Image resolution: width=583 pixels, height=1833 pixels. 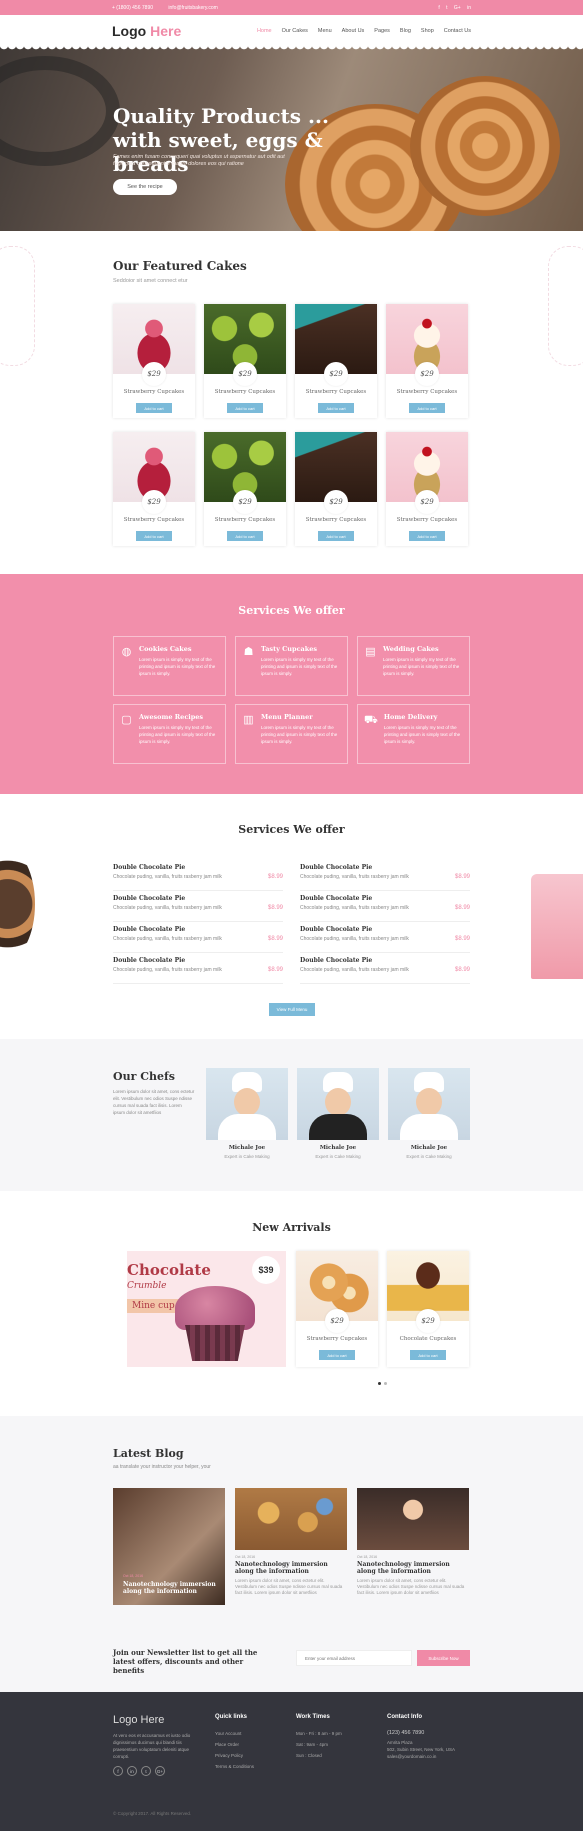 I want to click on newsletter-email-input, so click(x=354, y=1658).